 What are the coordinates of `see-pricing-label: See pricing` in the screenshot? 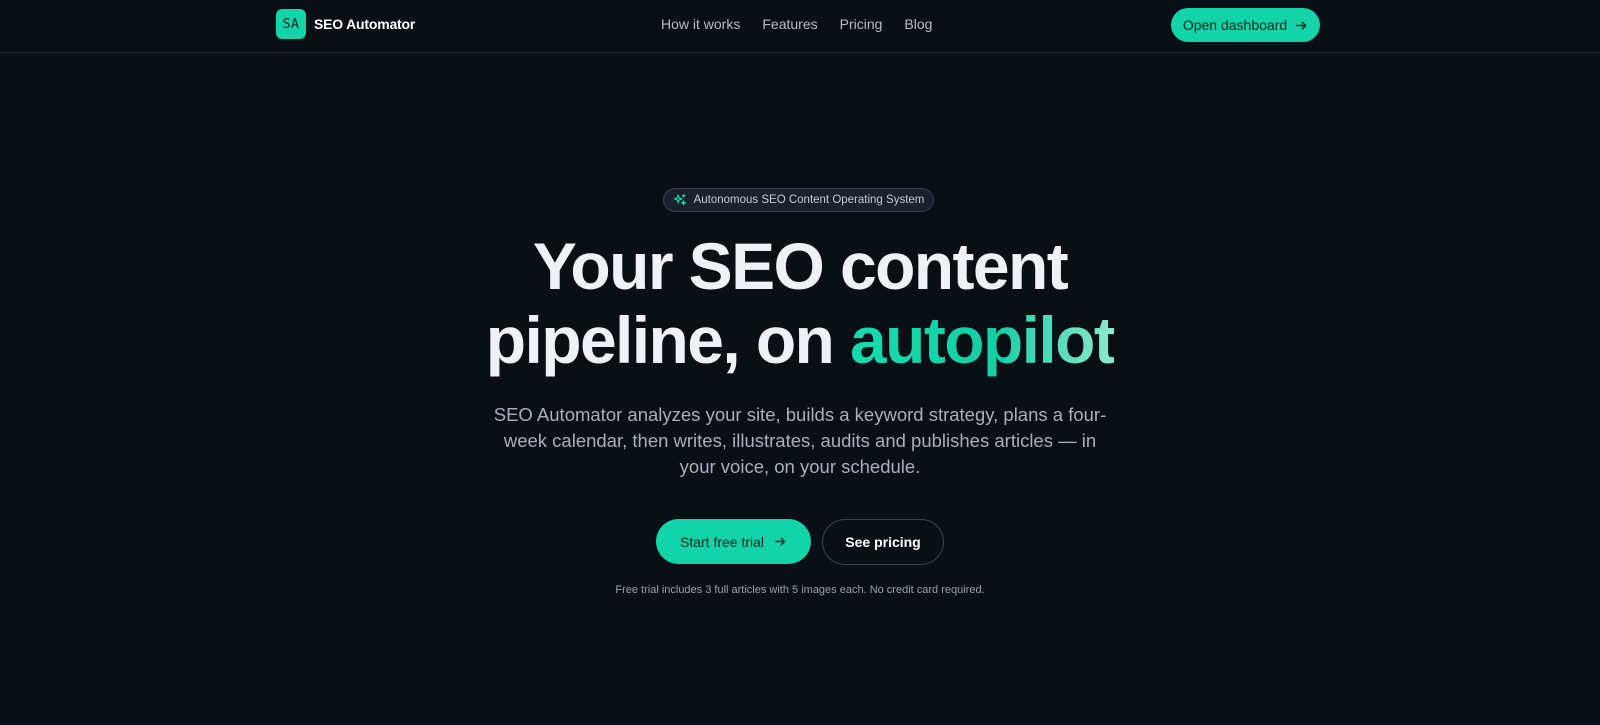 It's located at (883, 542).